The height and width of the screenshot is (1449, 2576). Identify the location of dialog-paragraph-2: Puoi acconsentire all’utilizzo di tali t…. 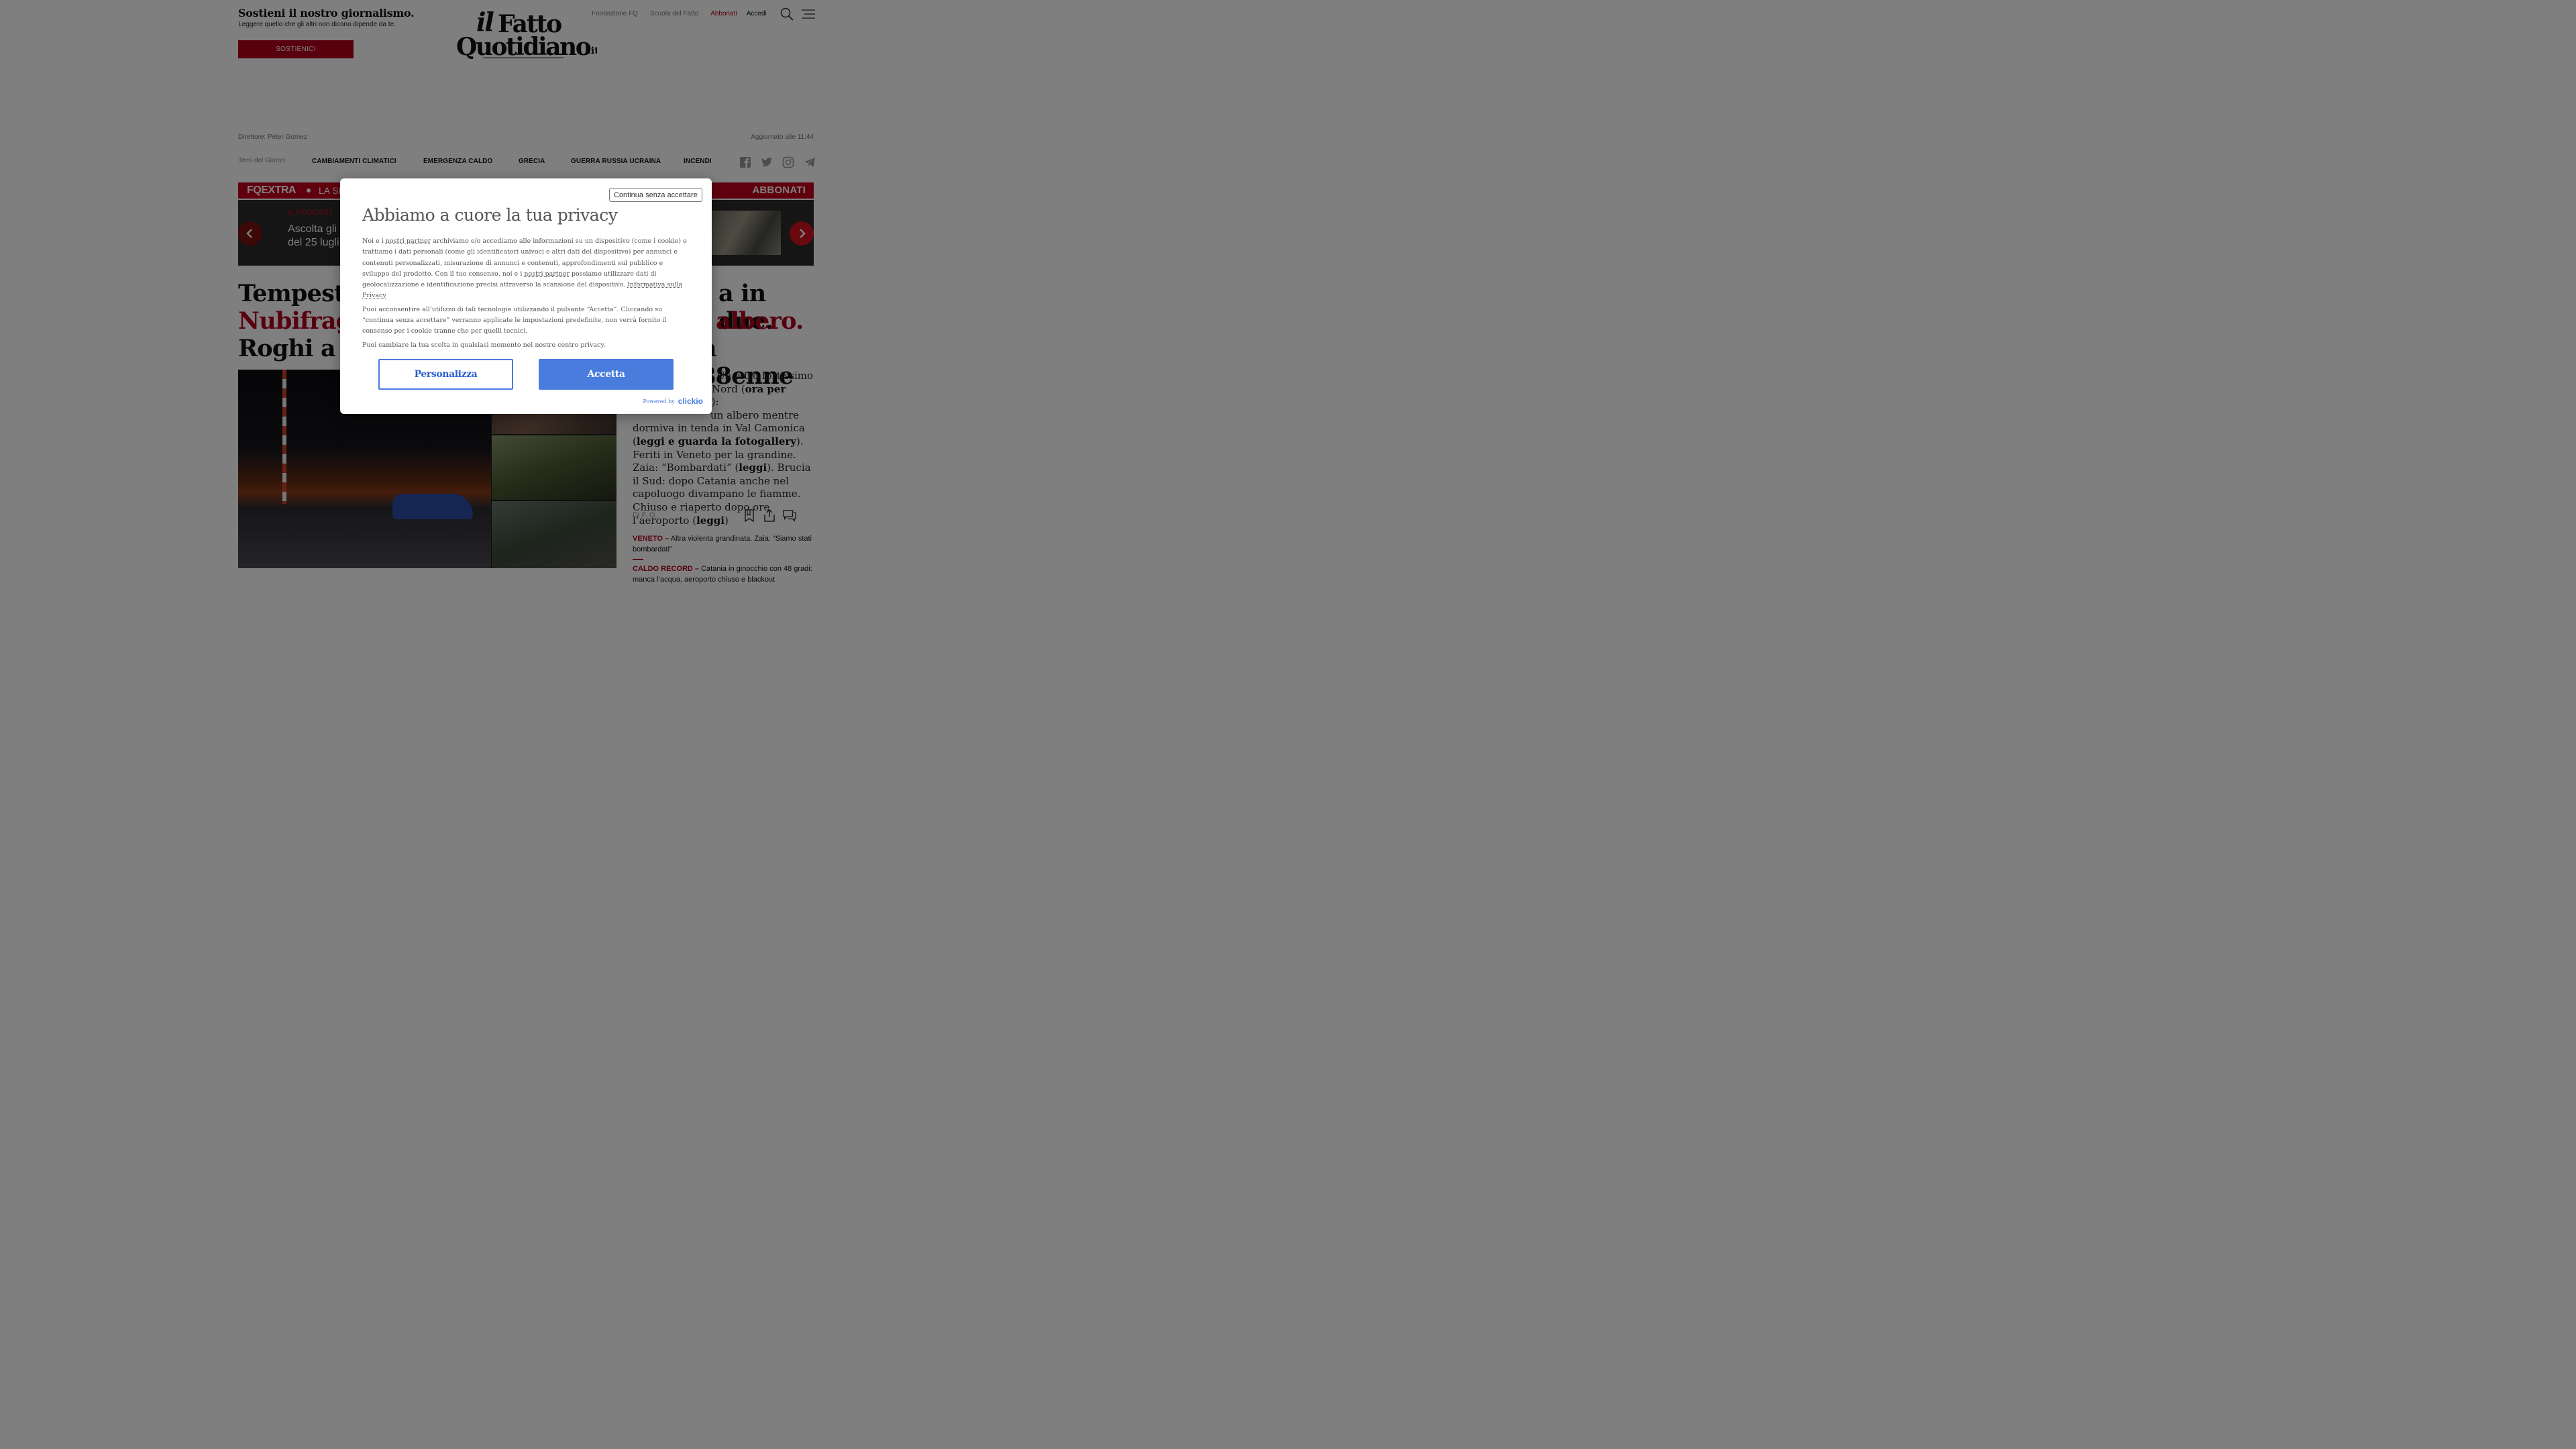
(514, 320).